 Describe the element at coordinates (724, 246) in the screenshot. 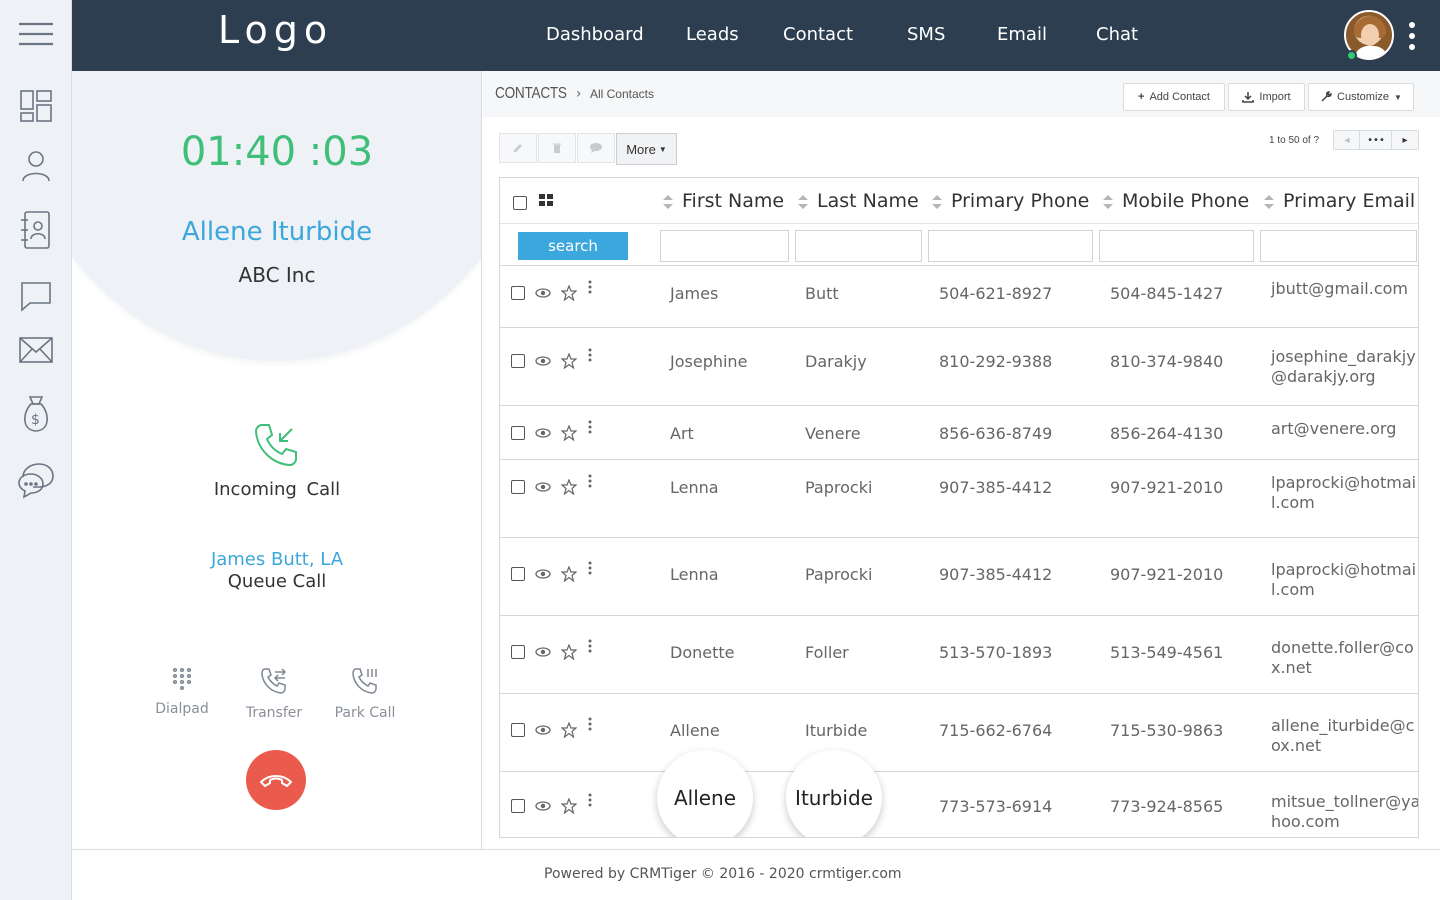

I see `first-name-filter-input` at that location.